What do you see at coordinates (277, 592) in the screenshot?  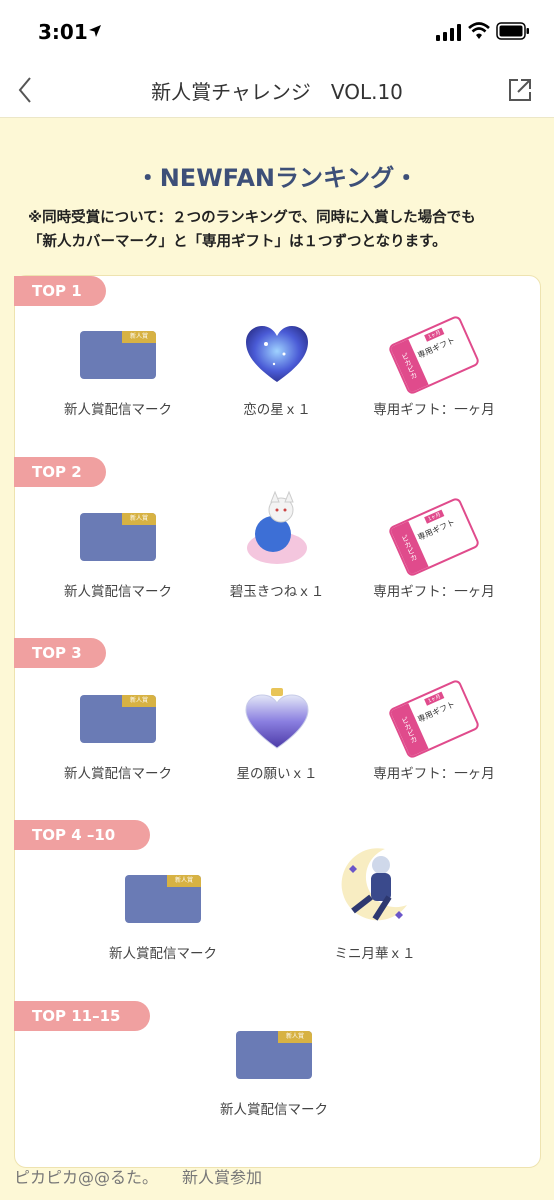 I see `prize-label: 碧玉きつねｘ１` at bounding box center [277, 592].